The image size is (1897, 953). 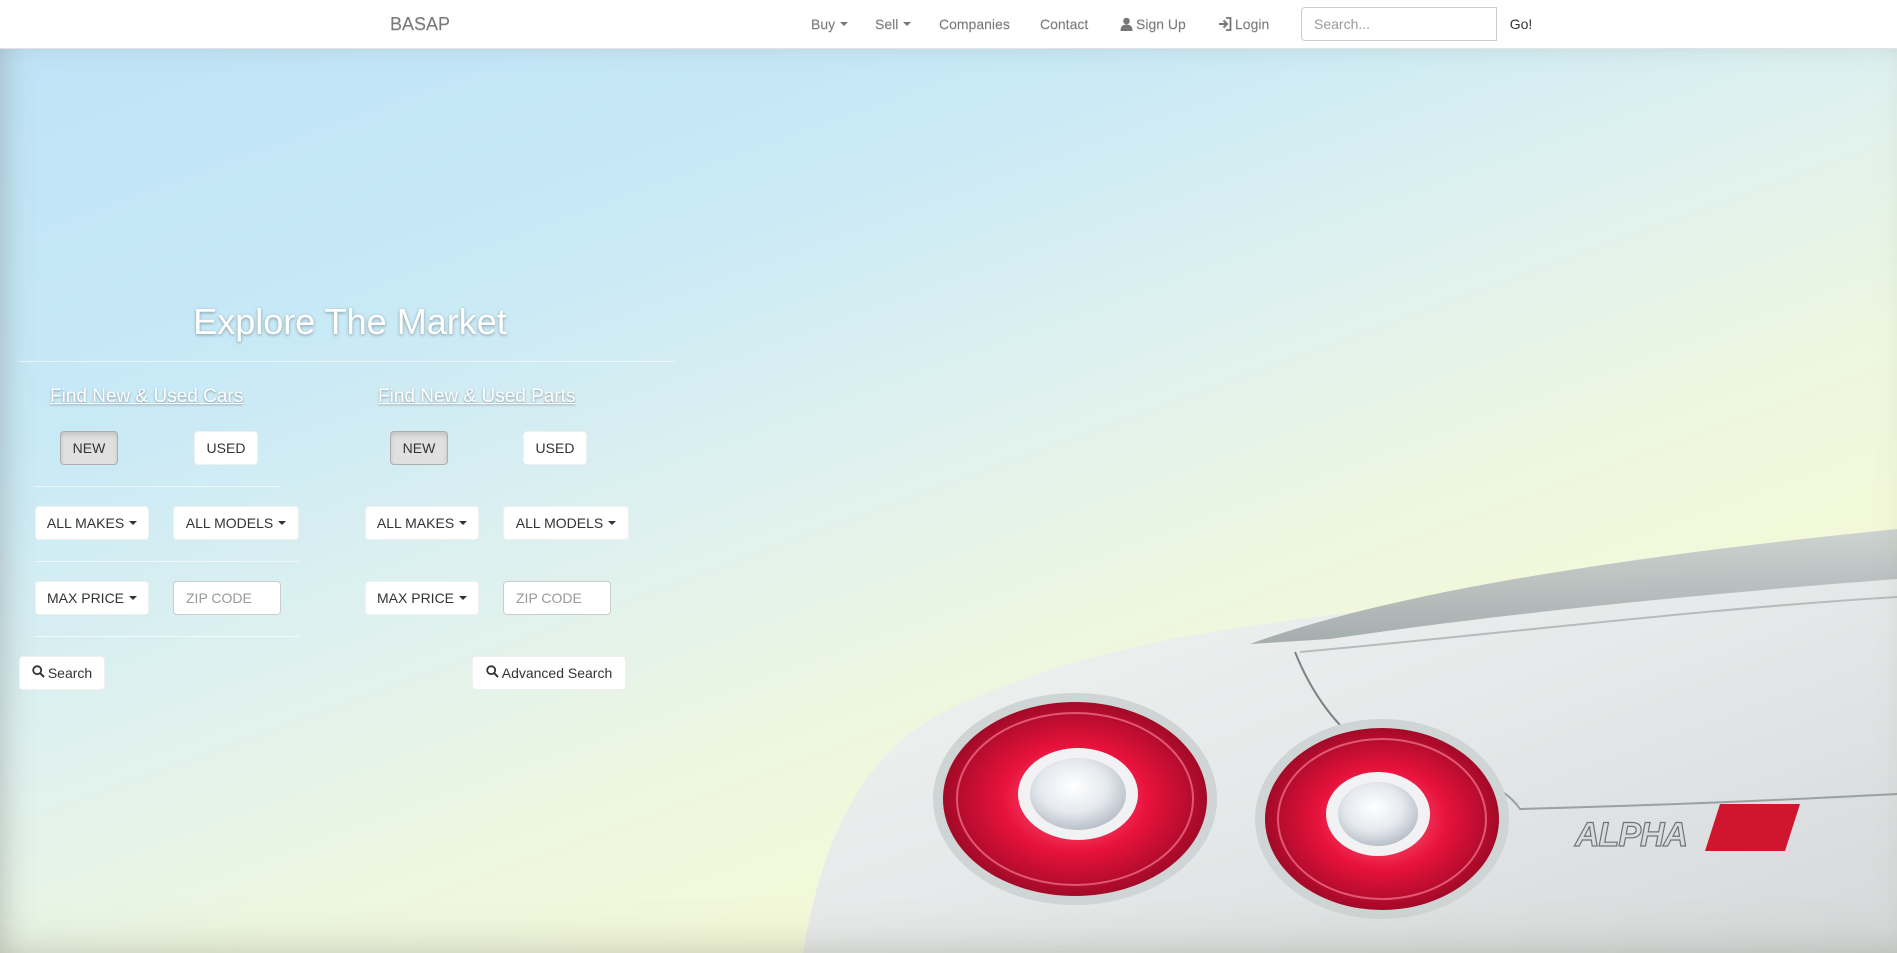 I want to click on cars-all-models-dropdown: ALL MODELS, so click(x=236, y=523).